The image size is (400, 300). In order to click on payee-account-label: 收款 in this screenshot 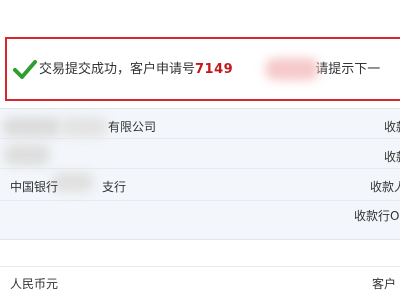, I will do `click(392, 157)`.